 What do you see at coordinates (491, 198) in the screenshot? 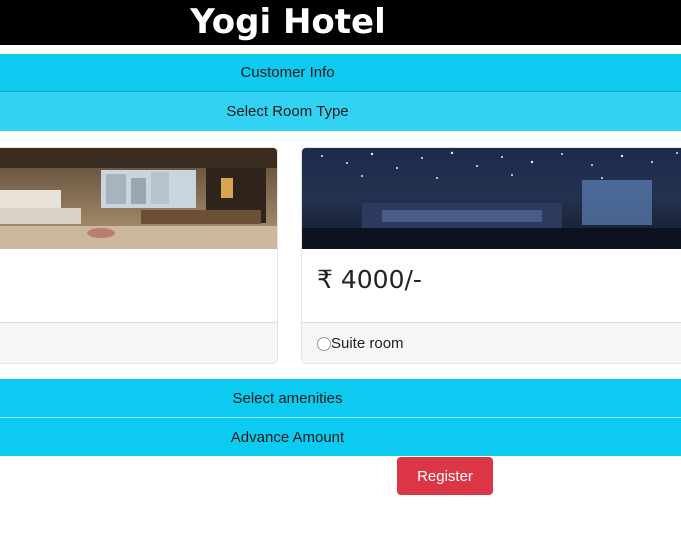
I see `room-image-suite` at bounding box center [491, 198].